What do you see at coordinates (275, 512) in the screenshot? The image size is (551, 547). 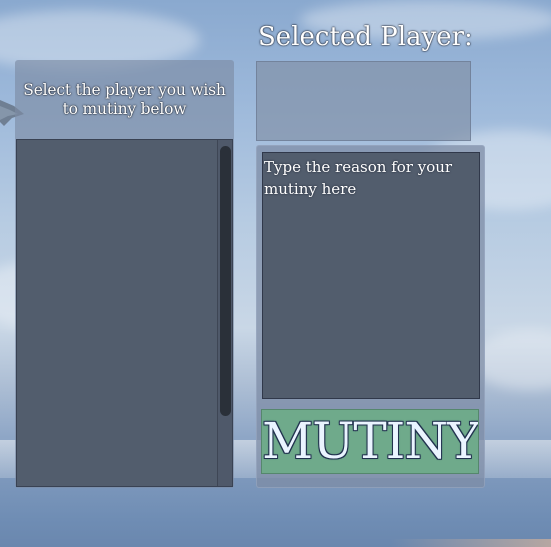 I see `sea` at bounding box center [275, 512].